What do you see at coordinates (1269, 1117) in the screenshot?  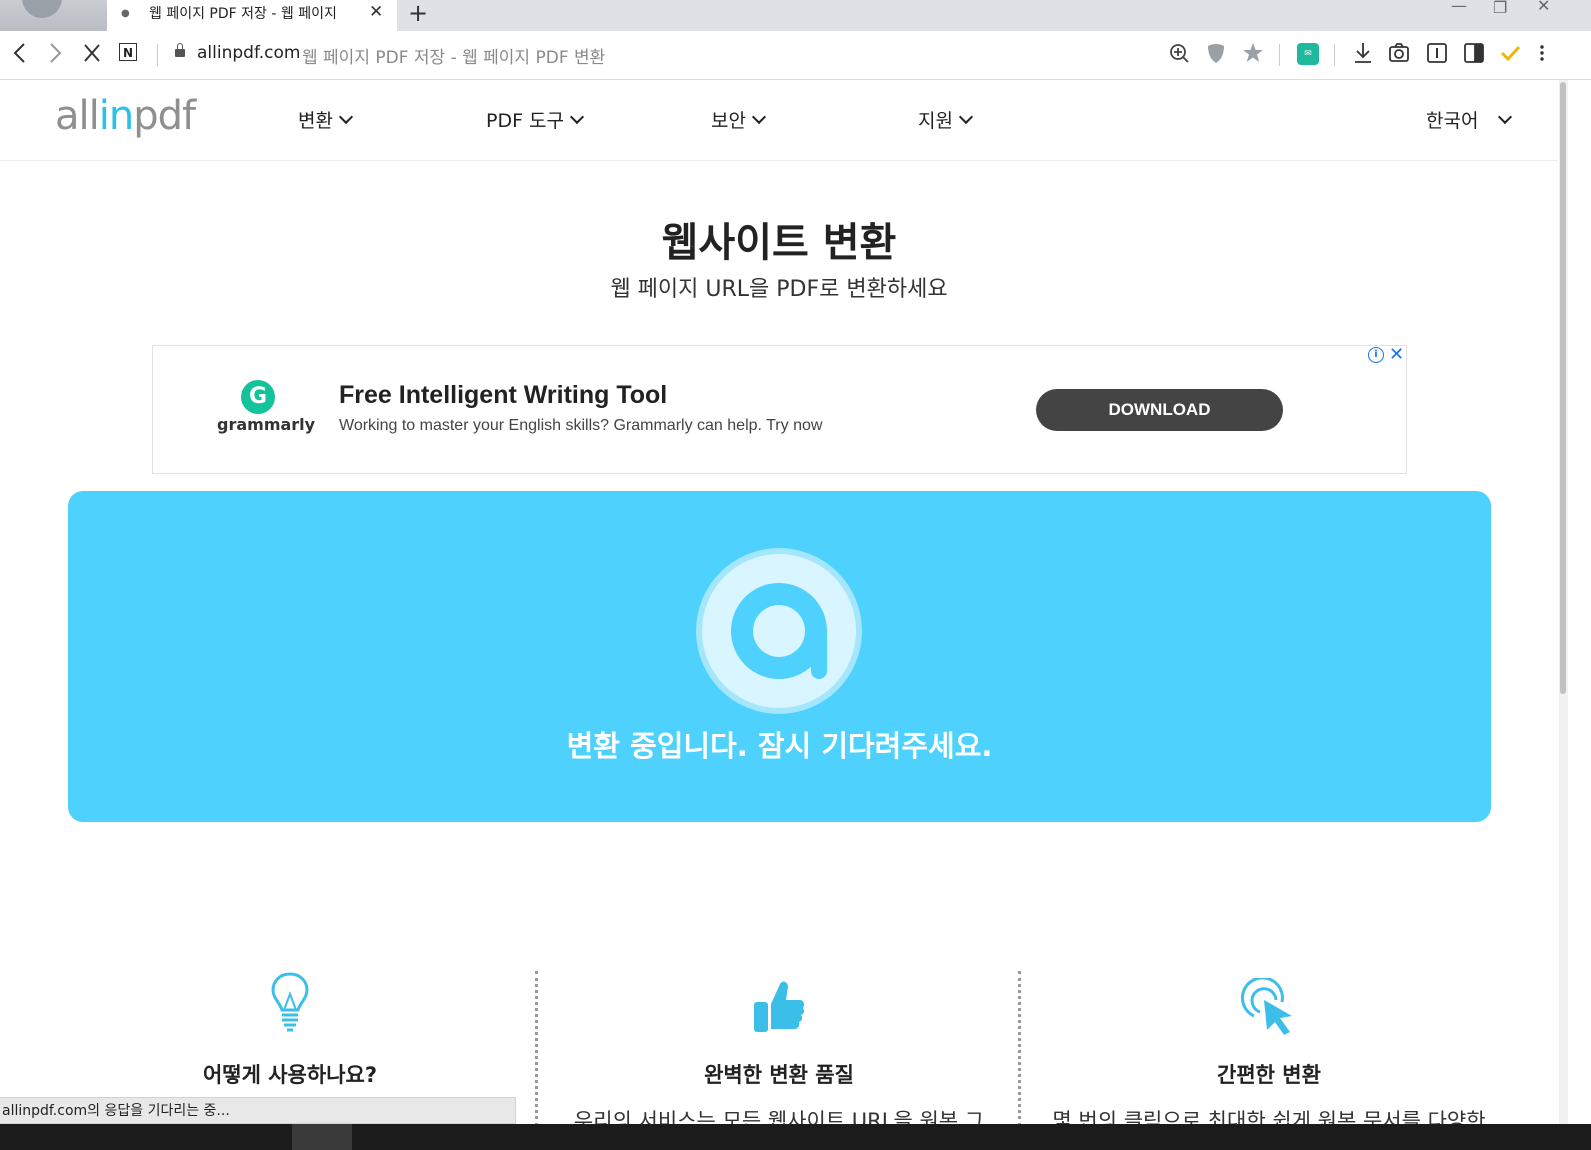 I see `feature-desc-easy: 몇 번의 클릭으로 최대한 쉽게 원본 문서를 다양한` at bounding box center [1269, 1117].